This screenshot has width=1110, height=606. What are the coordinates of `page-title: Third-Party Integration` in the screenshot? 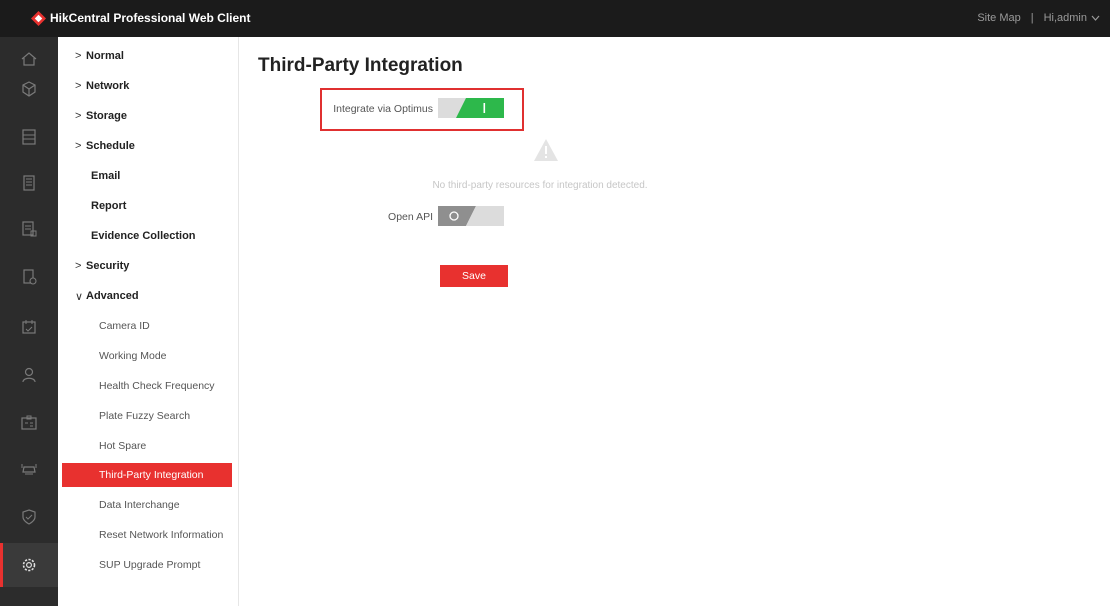 It's located at (360, 65).